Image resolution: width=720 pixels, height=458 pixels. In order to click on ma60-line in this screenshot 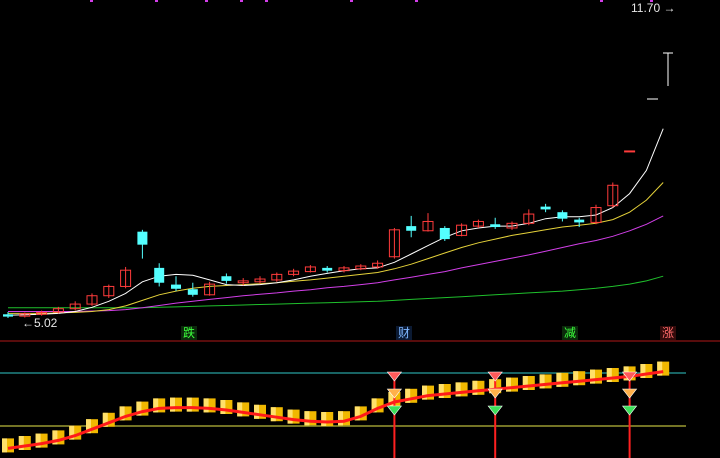, I will do `click(336, 292)`.